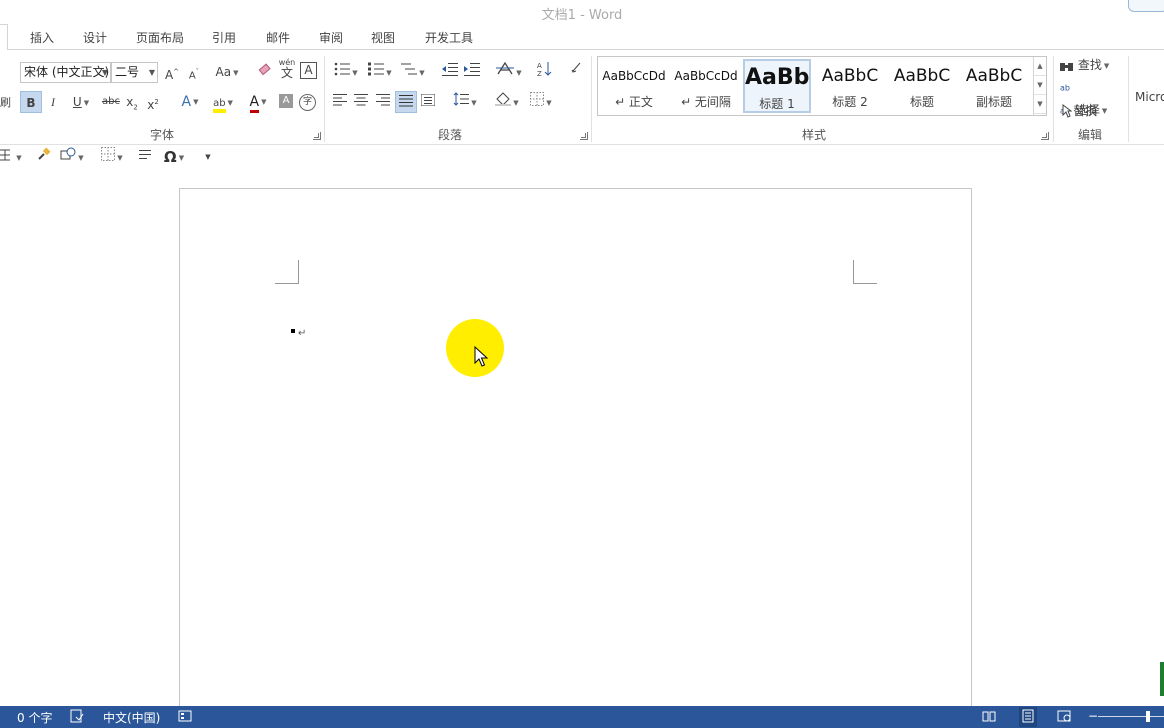 The height and width of the screenshot is (728, 1164). I want to click on paintbrush-icon, so click(44, 153).